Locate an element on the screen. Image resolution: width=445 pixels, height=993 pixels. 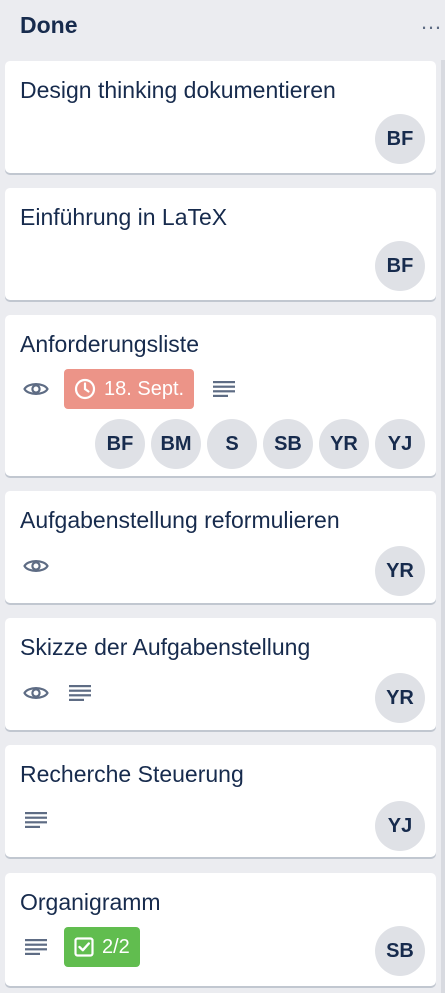
checklist-count: 2/2 is located at coordinates (116, 946).